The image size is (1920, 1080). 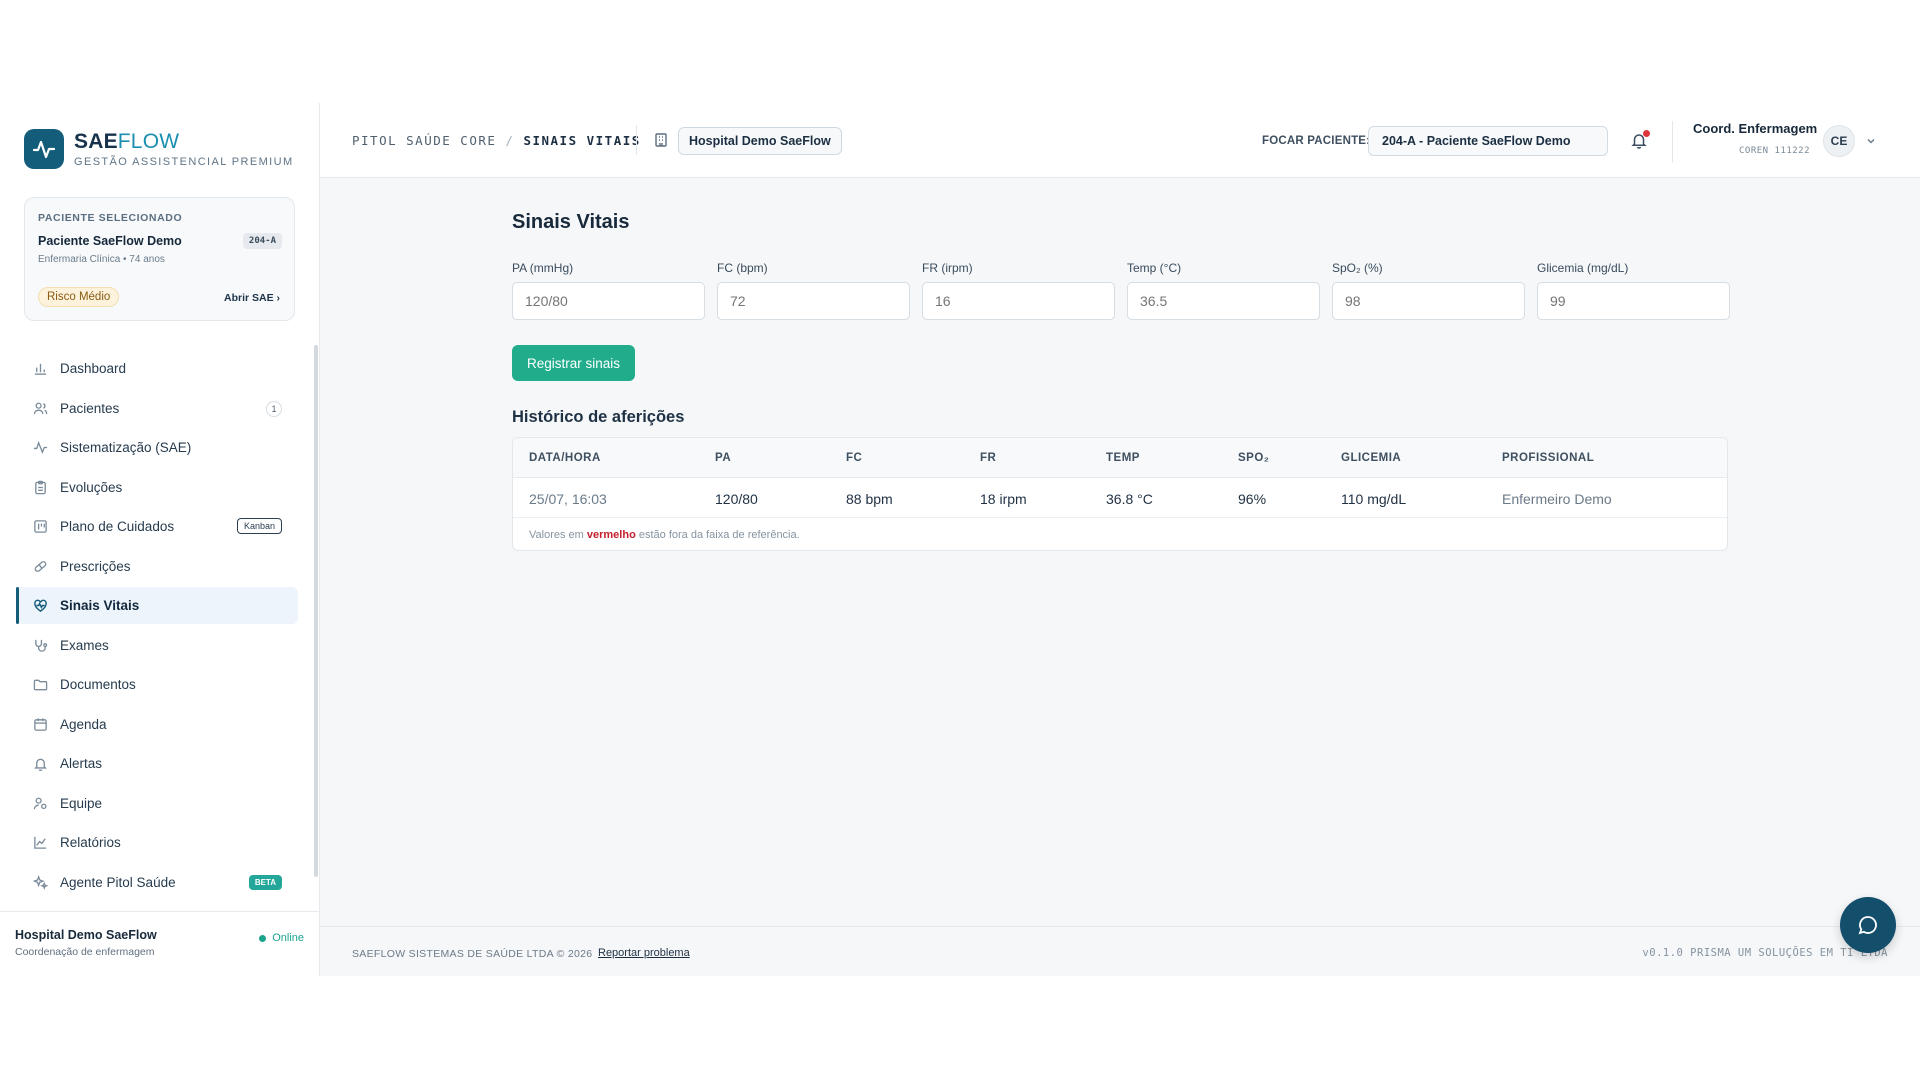 I want to click on vital-field-label: FR (irpm), so click(x=947, y=268).